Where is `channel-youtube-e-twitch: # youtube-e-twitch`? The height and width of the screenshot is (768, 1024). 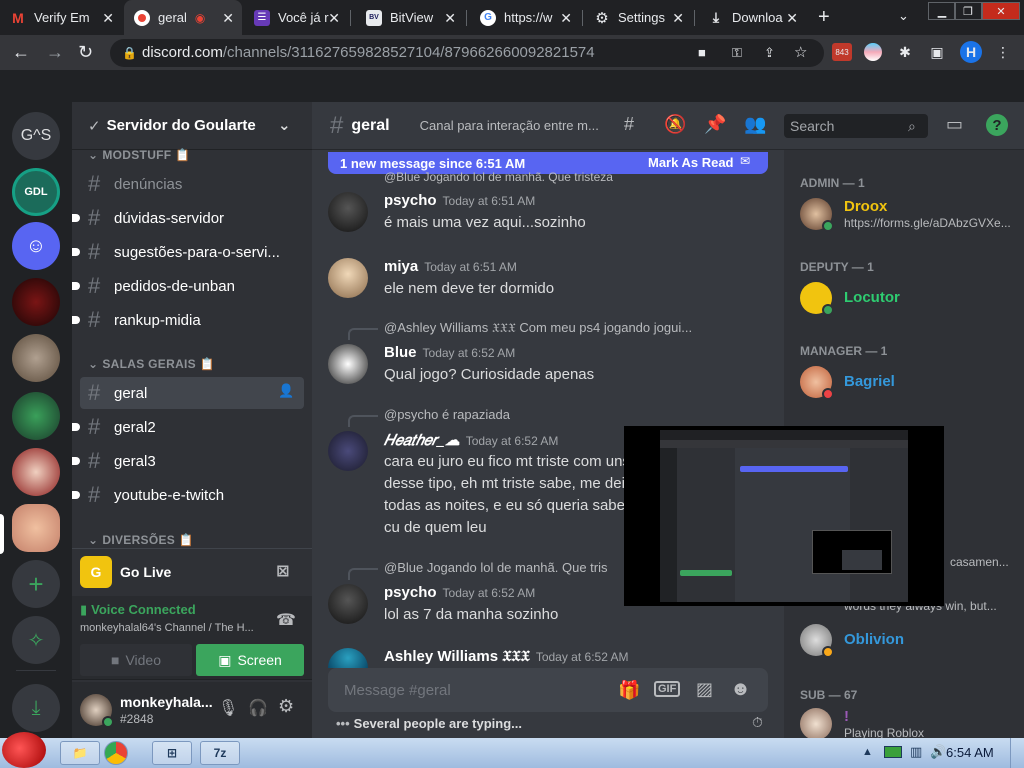 channel-youtube-e-twitch: # youtube-e-twitch is located at coordinates (188, 495).